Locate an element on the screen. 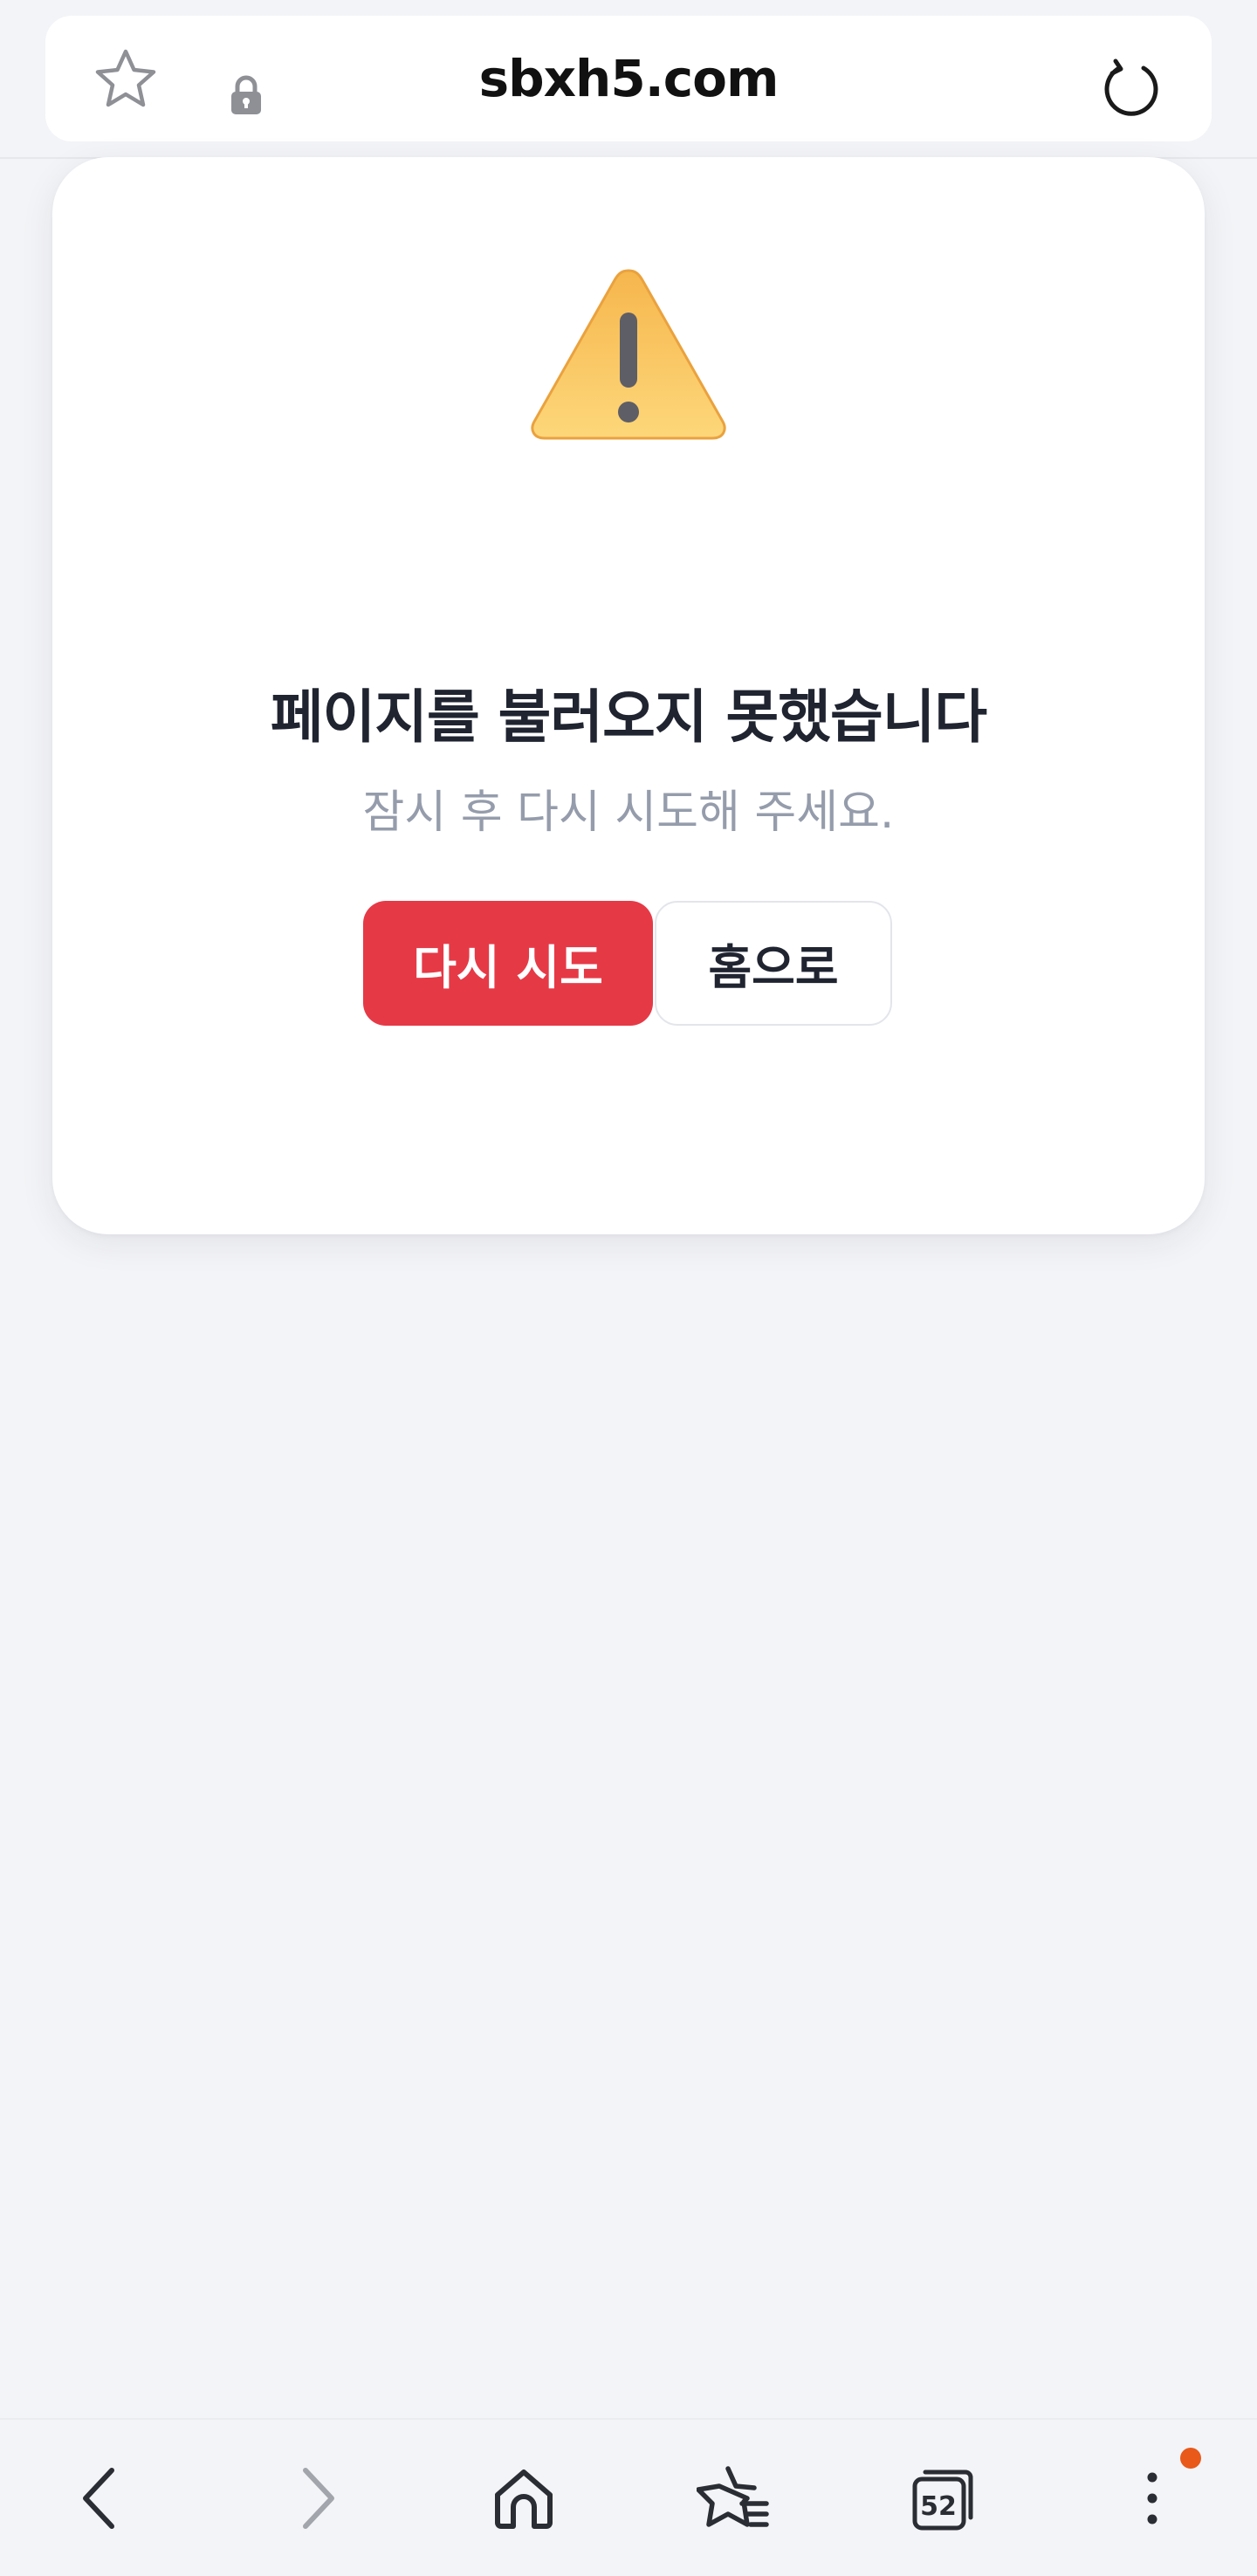  address-bar: sbxh5.com is located at coordinates (628, 78).